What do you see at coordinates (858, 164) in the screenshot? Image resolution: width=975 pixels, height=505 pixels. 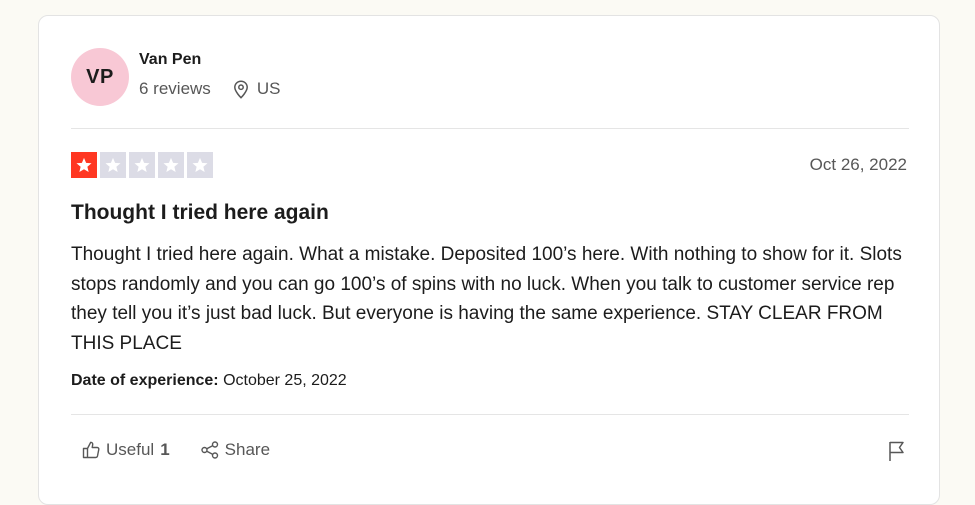 I see `review-date: Oct 26, 2022` at bounding box center [858, 164].